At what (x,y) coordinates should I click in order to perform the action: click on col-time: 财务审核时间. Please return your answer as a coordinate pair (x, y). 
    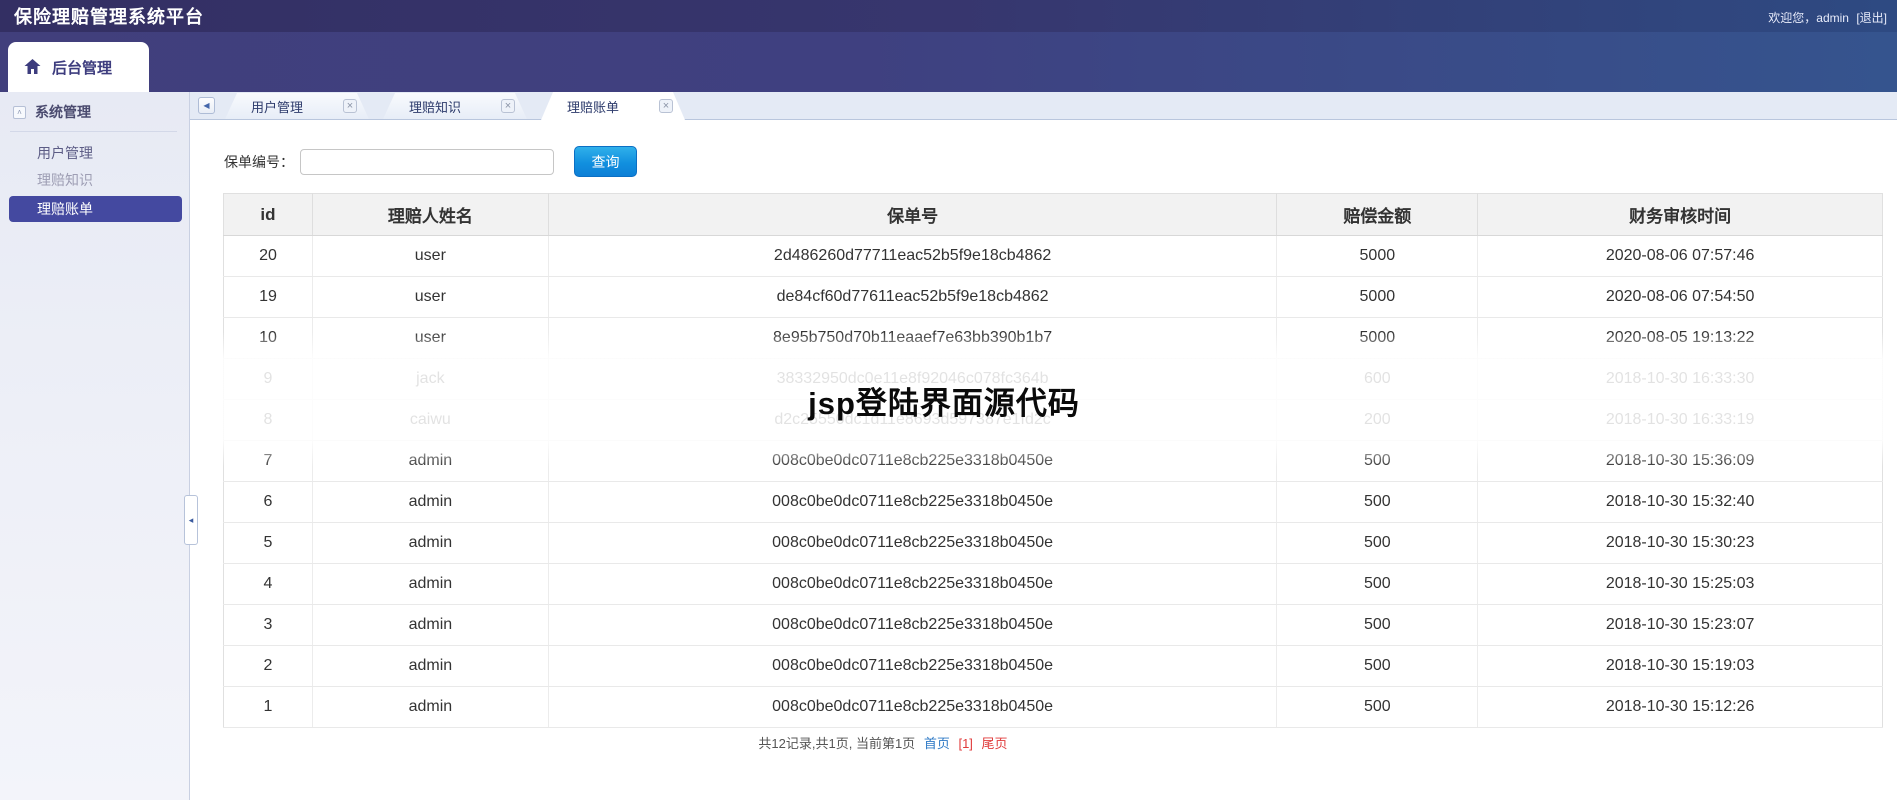
    Looking at the image, I should click on (1680, 214).